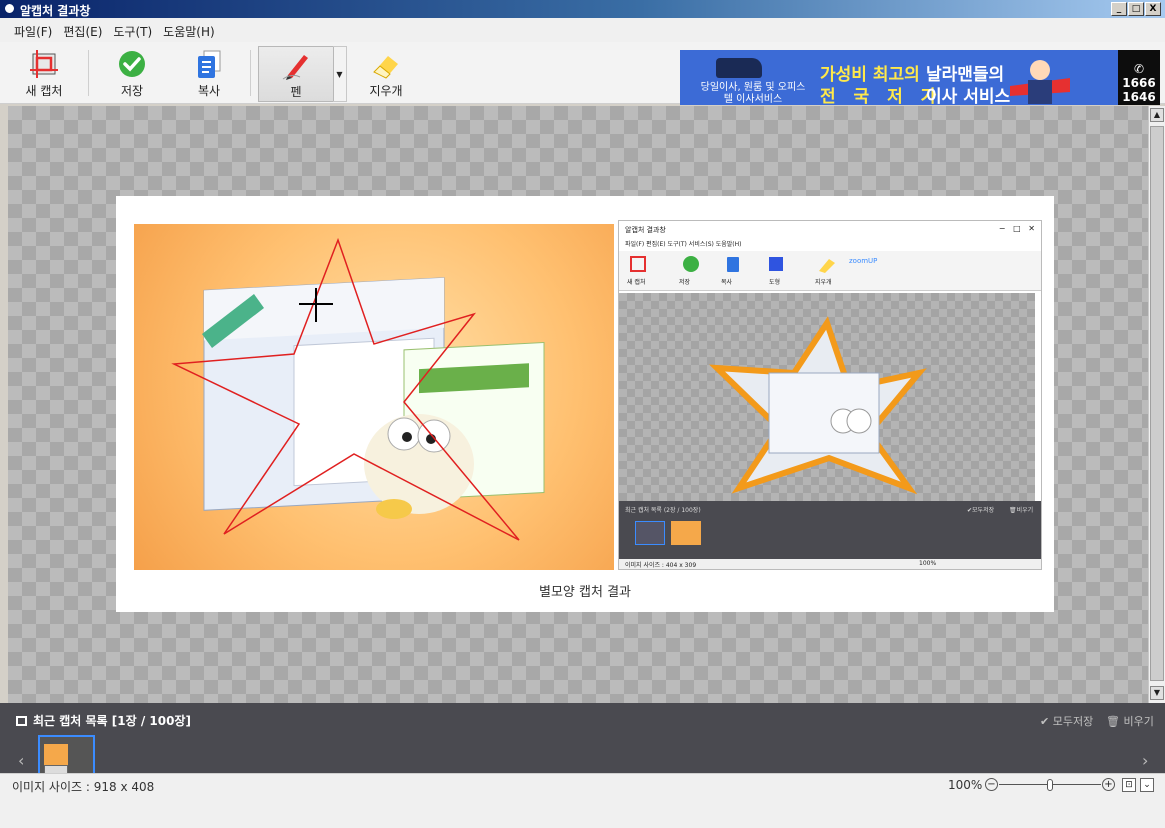 The width and height of the screenshot is (1165, 828). What do you see at coordinates (1157, 115) in the screenshot?
I see `scroll-up-arrow: ▲` at bounding box center [1157, 115].